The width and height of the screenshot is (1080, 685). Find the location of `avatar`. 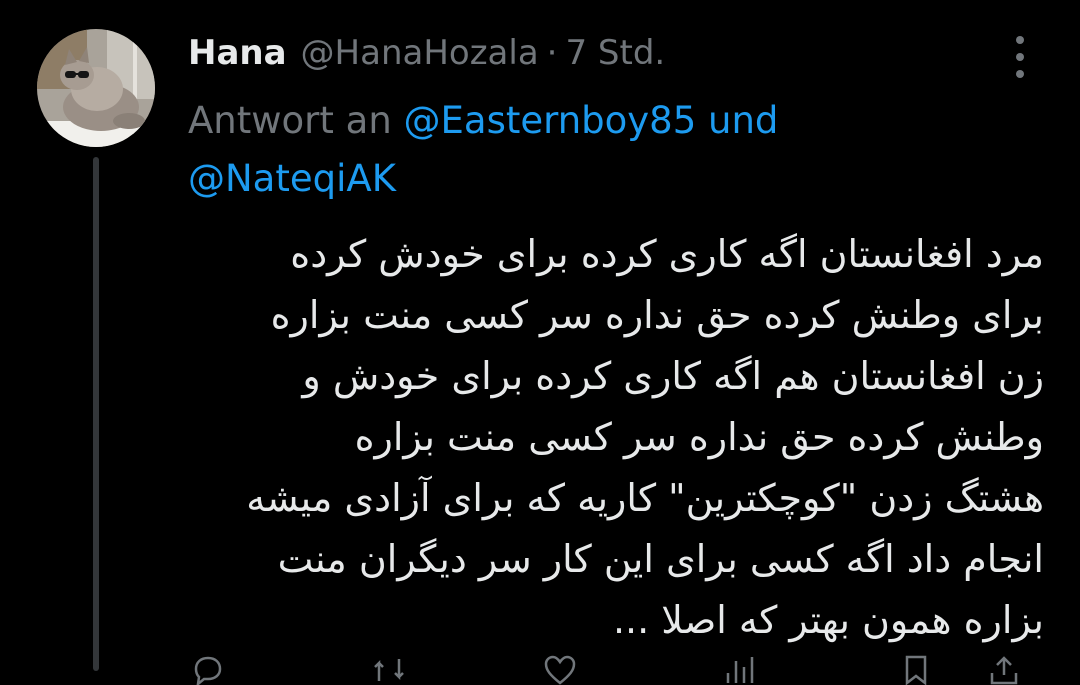

avatar is located at coordinates (96, 88).